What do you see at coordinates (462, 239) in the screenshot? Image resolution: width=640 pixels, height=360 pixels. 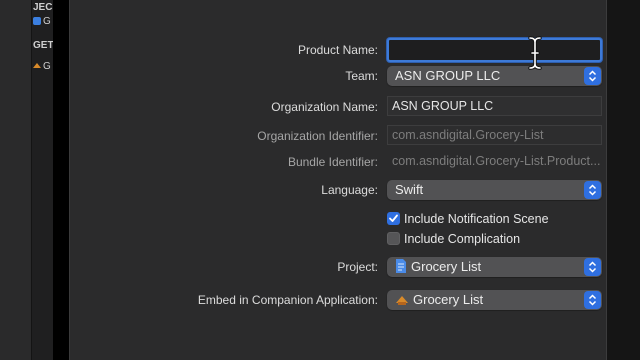 I see `include-complication-label: Include Complication` at bounding box center [462, 239].